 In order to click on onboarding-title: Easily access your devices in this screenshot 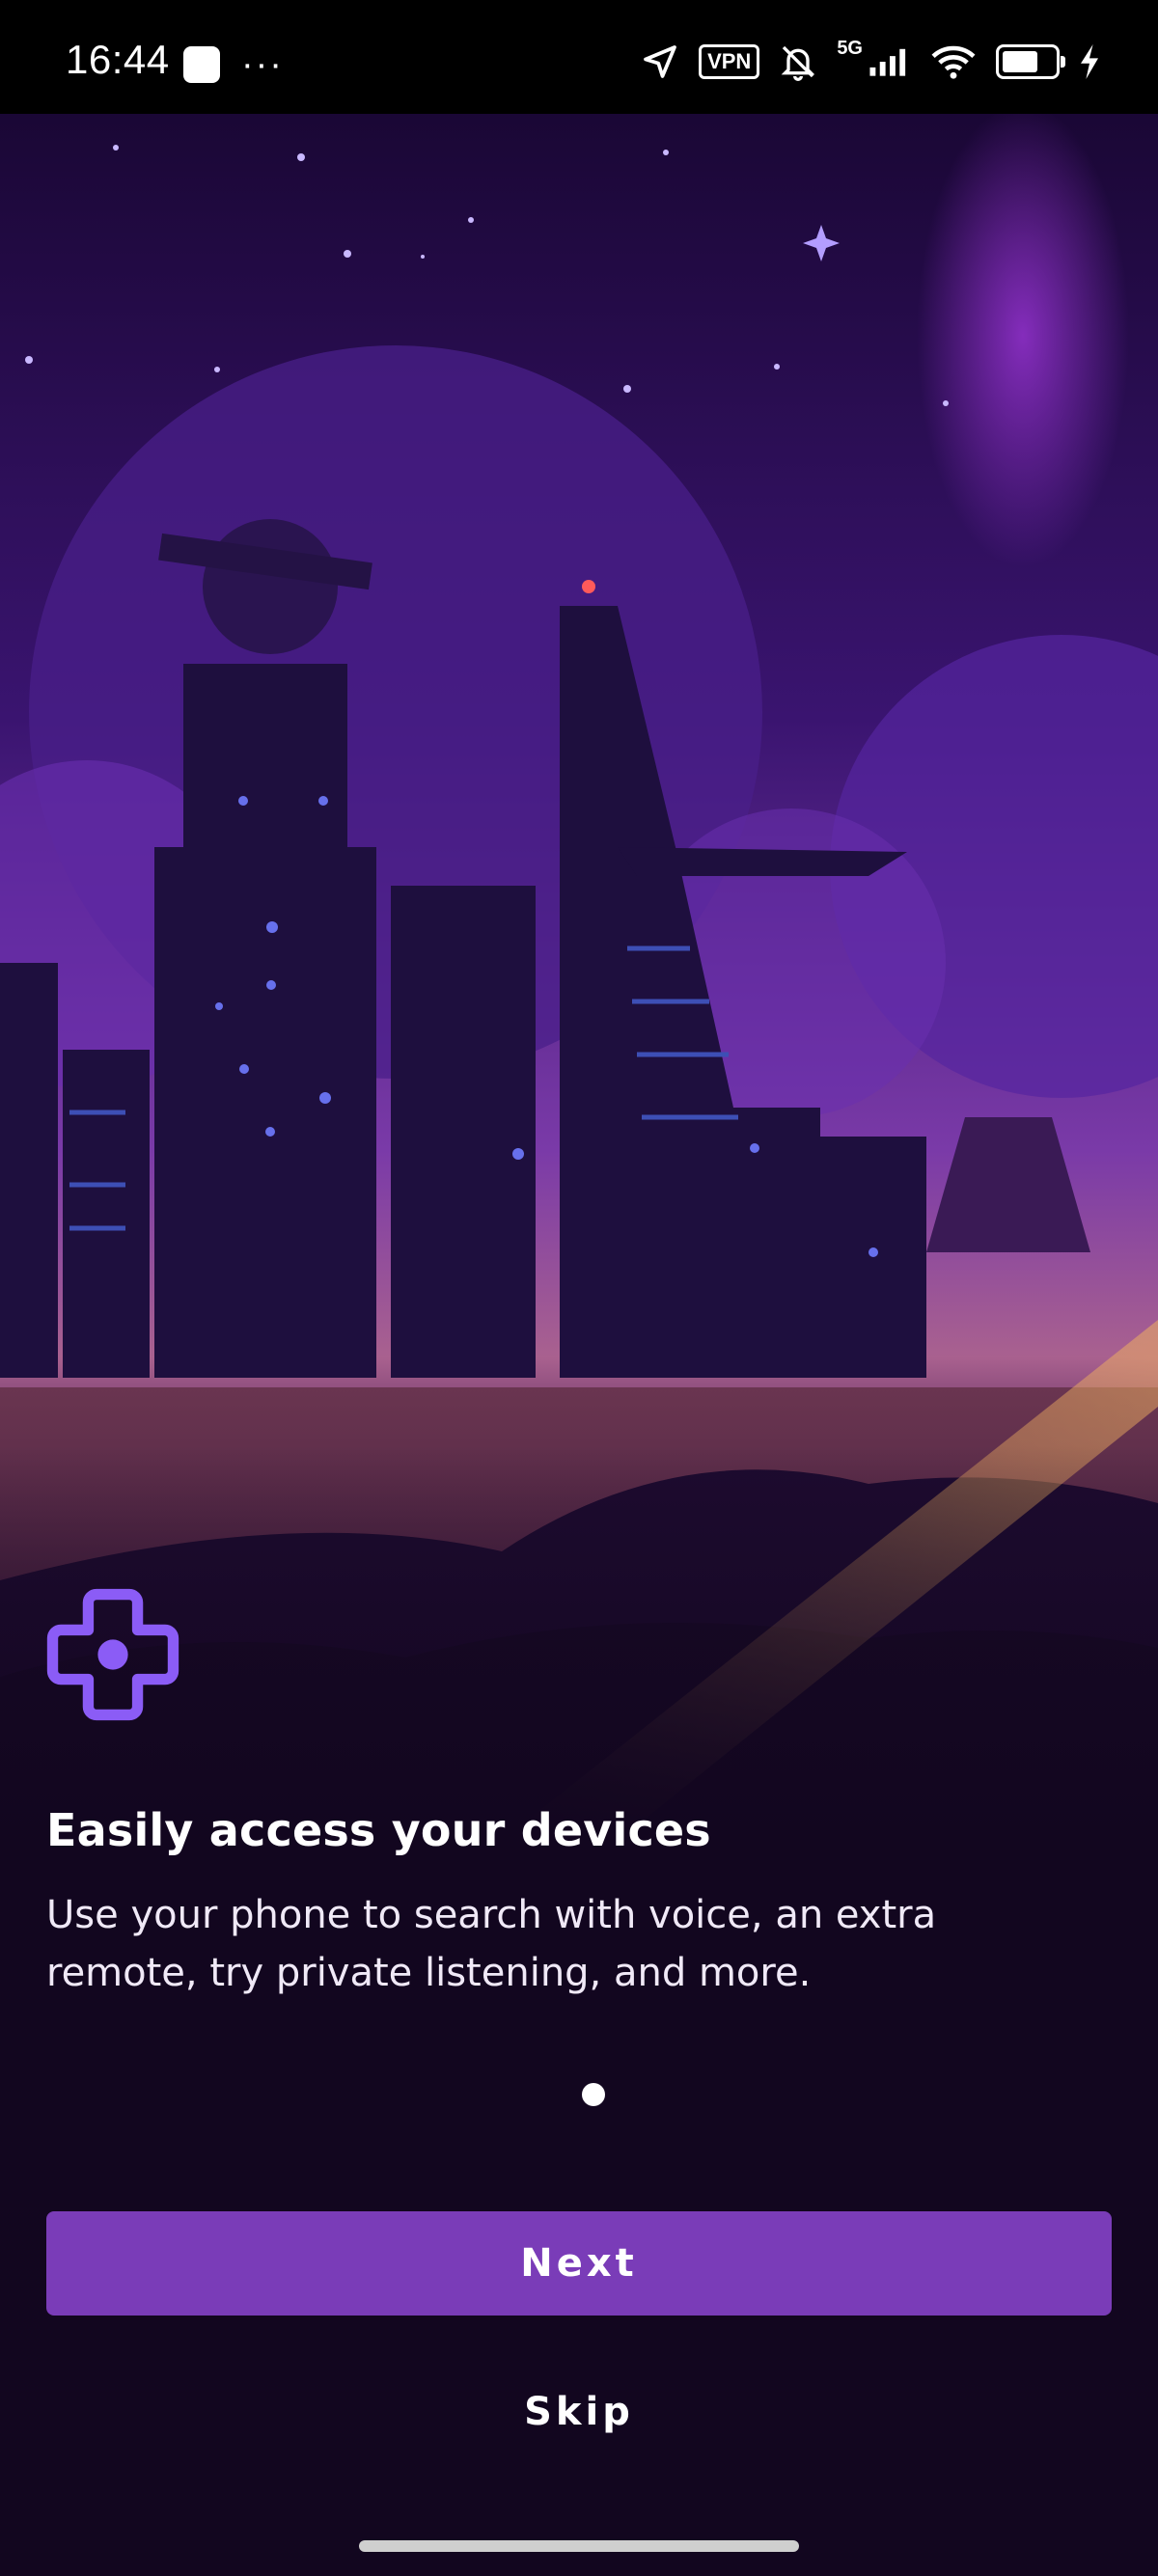, I will do `click(378, 1830)`.